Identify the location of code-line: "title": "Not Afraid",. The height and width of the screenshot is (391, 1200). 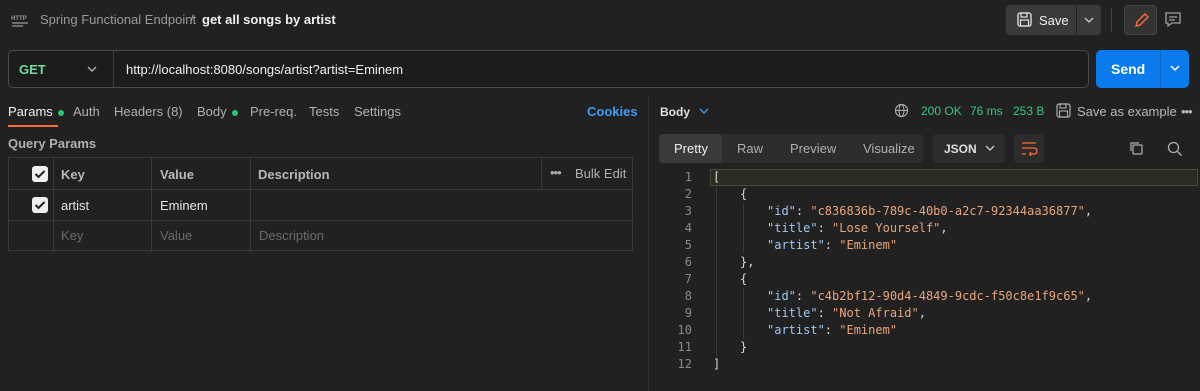
(846, 313).